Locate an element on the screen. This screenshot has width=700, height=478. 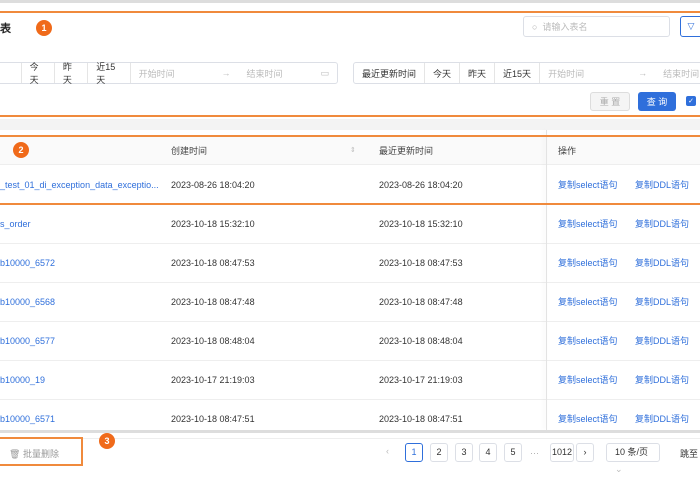
updated-time-filter: 最近更新时间 今天 昨天 近15天 开始时间 → 结束时间 is located at coordinates (526, 73).